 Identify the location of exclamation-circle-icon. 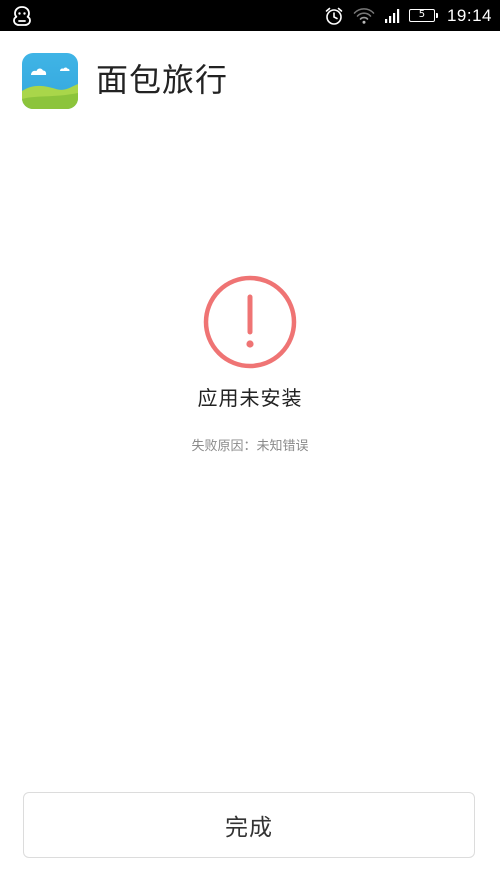
(250, 322).